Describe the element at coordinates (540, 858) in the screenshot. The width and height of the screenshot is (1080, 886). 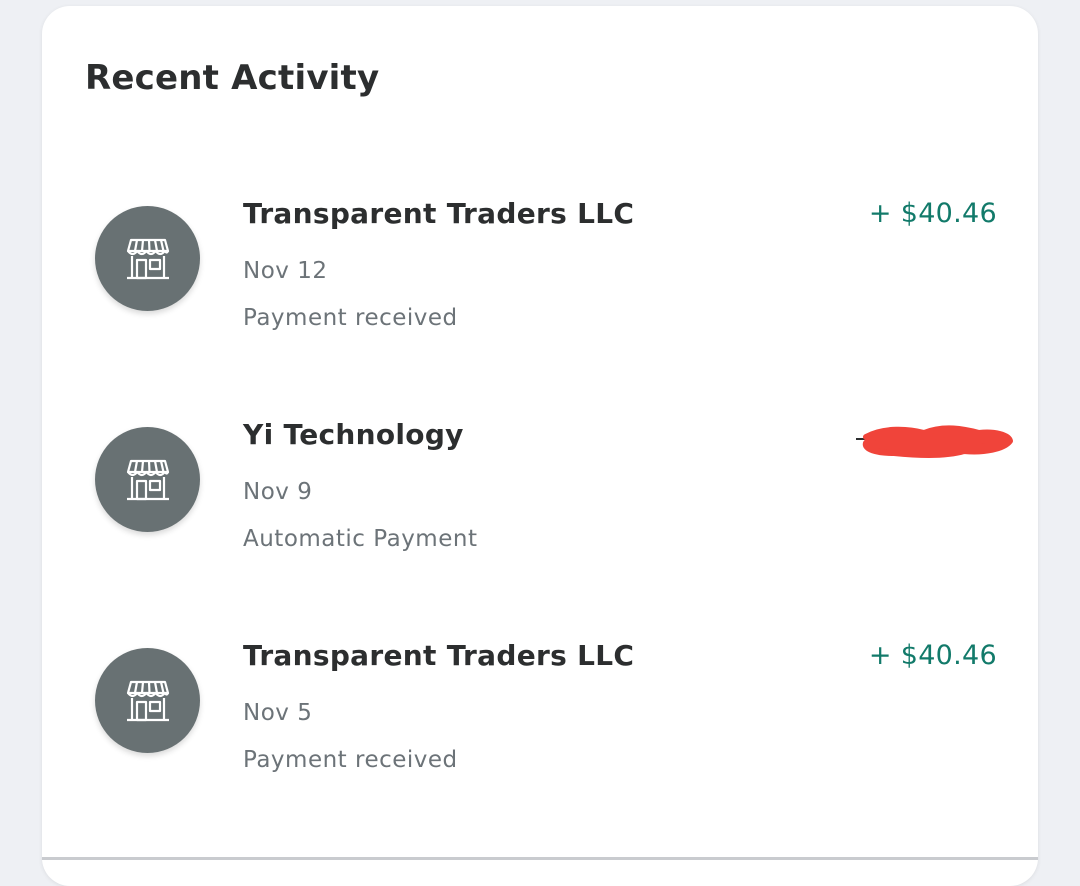
I see `bottom-divider` at that location.